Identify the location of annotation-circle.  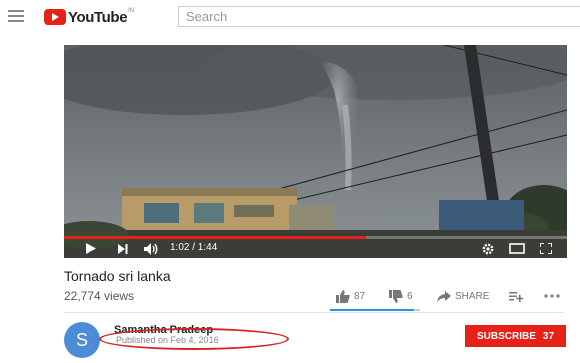
(194, 339).